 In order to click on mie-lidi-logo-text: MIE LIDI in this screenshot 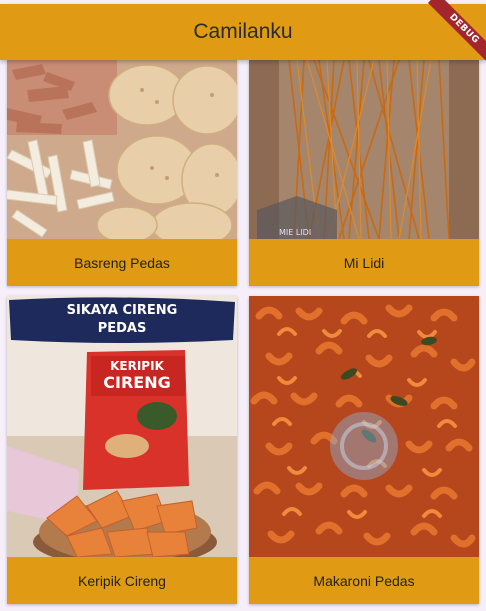, I will do `click(295, 232)`.